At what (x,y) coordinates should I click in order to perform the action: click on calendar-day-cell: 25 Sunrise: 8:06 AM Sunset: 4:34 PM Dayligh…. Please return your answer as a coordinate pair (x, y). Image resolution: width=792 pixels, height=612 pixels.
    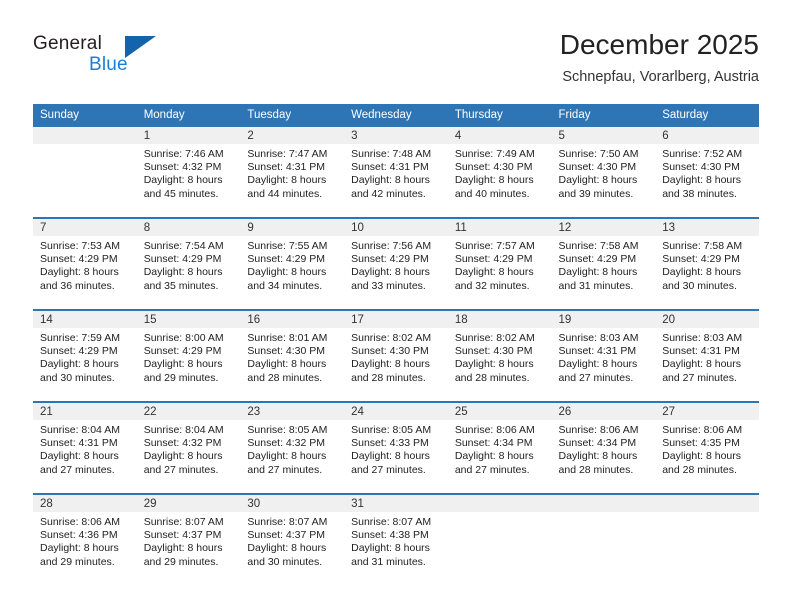
    Looking at the image, I should click on (499, 447).